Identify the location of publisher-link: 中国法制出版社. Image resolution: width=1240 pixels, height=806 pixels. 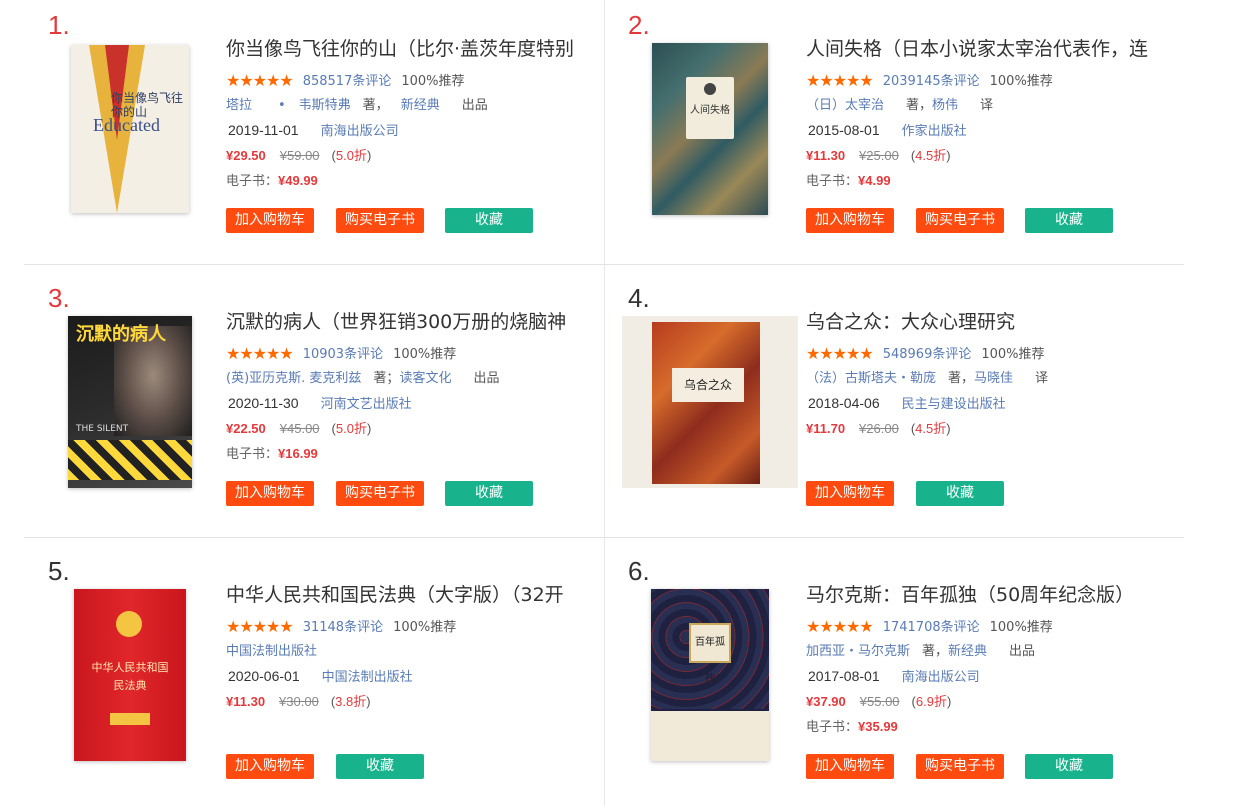
(367, 677).